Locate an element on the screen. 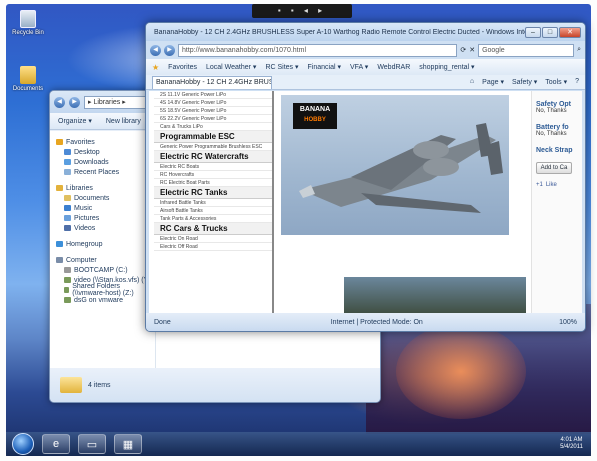 This screenshot has width=597, height=461. secondary-image is located at coordinates (435, 295).